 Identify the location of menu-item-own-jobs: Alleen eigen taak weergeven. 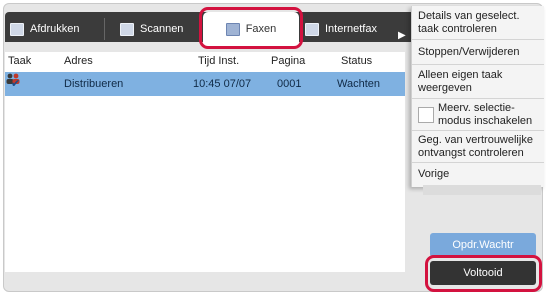
(478, 82).